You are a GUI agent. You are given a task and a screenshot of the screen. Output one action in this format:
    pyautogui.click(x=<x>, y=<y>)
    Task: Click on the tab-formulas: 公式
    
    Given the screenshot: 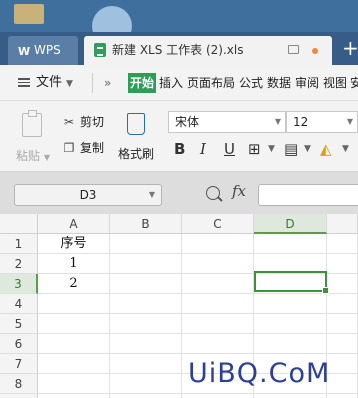 What is the action you would take?
    pyautogui.click(x=251, y=83)
    